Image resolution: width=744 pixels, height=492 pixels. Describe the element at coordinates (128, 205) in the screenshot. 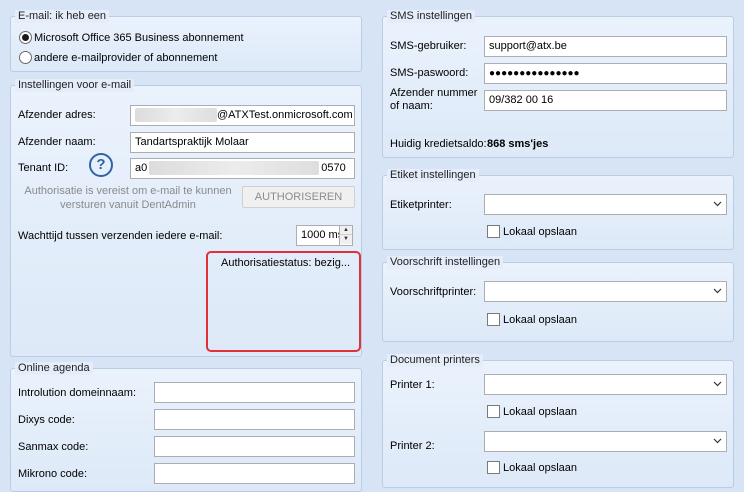

I see `auth-note-line2: versturen vanuit DentAdmin` at that location.